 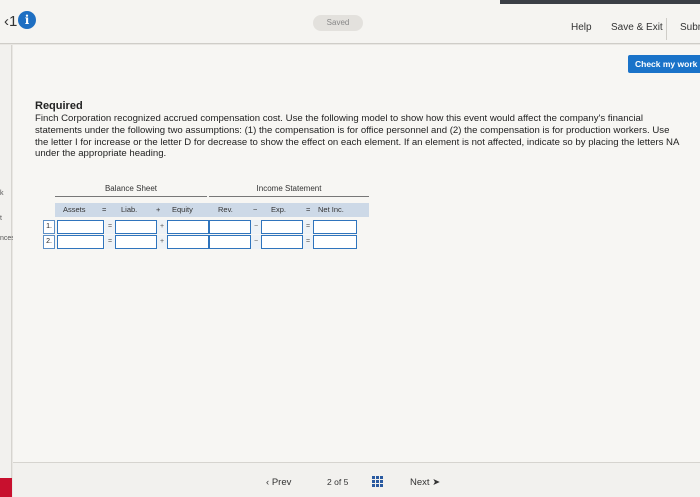 What do you see at coordinates (436, 482) in the screenshot?
I see `arrow-right-icon: ➤` at bounding box center [436, 482].